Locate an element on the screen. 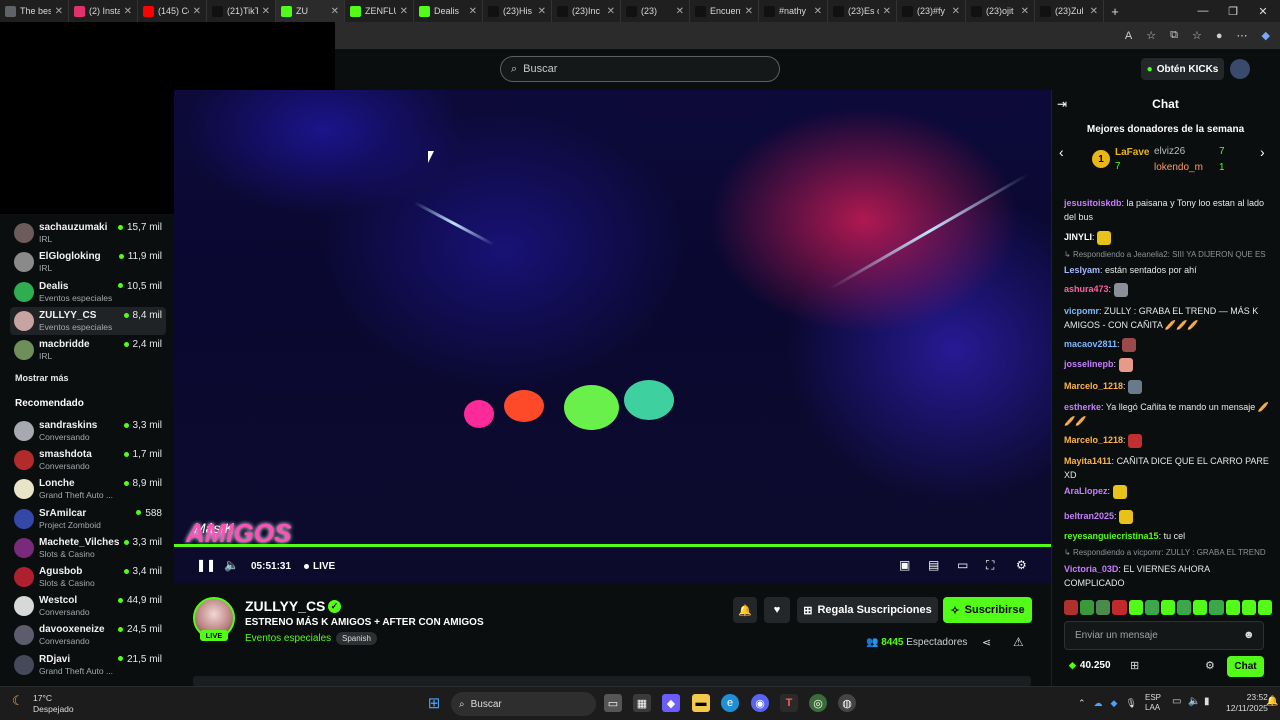 The image size is (1280, 720). profile-icon: ● is located at coordinates (1219, 36).